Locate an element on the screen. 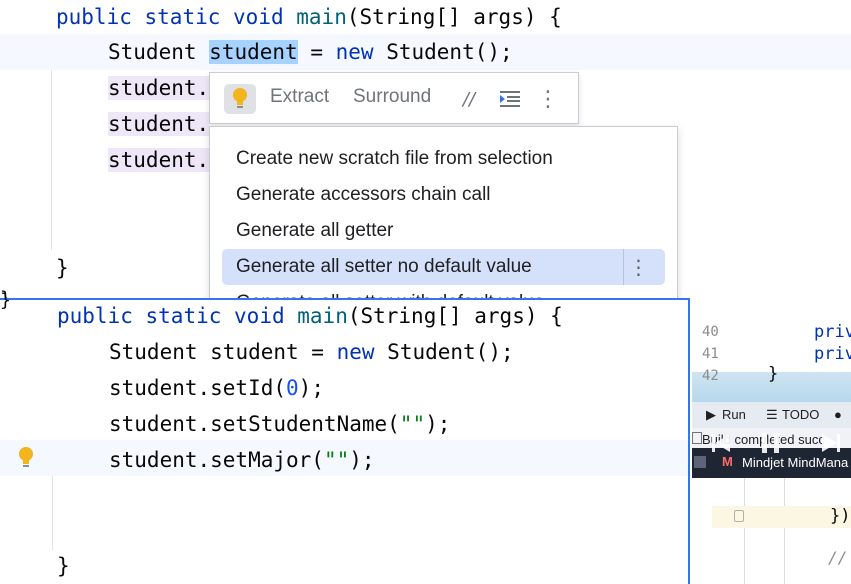 This screenshot has width=851, height=584. outer-brace: } is located at coordinates (5, 300).